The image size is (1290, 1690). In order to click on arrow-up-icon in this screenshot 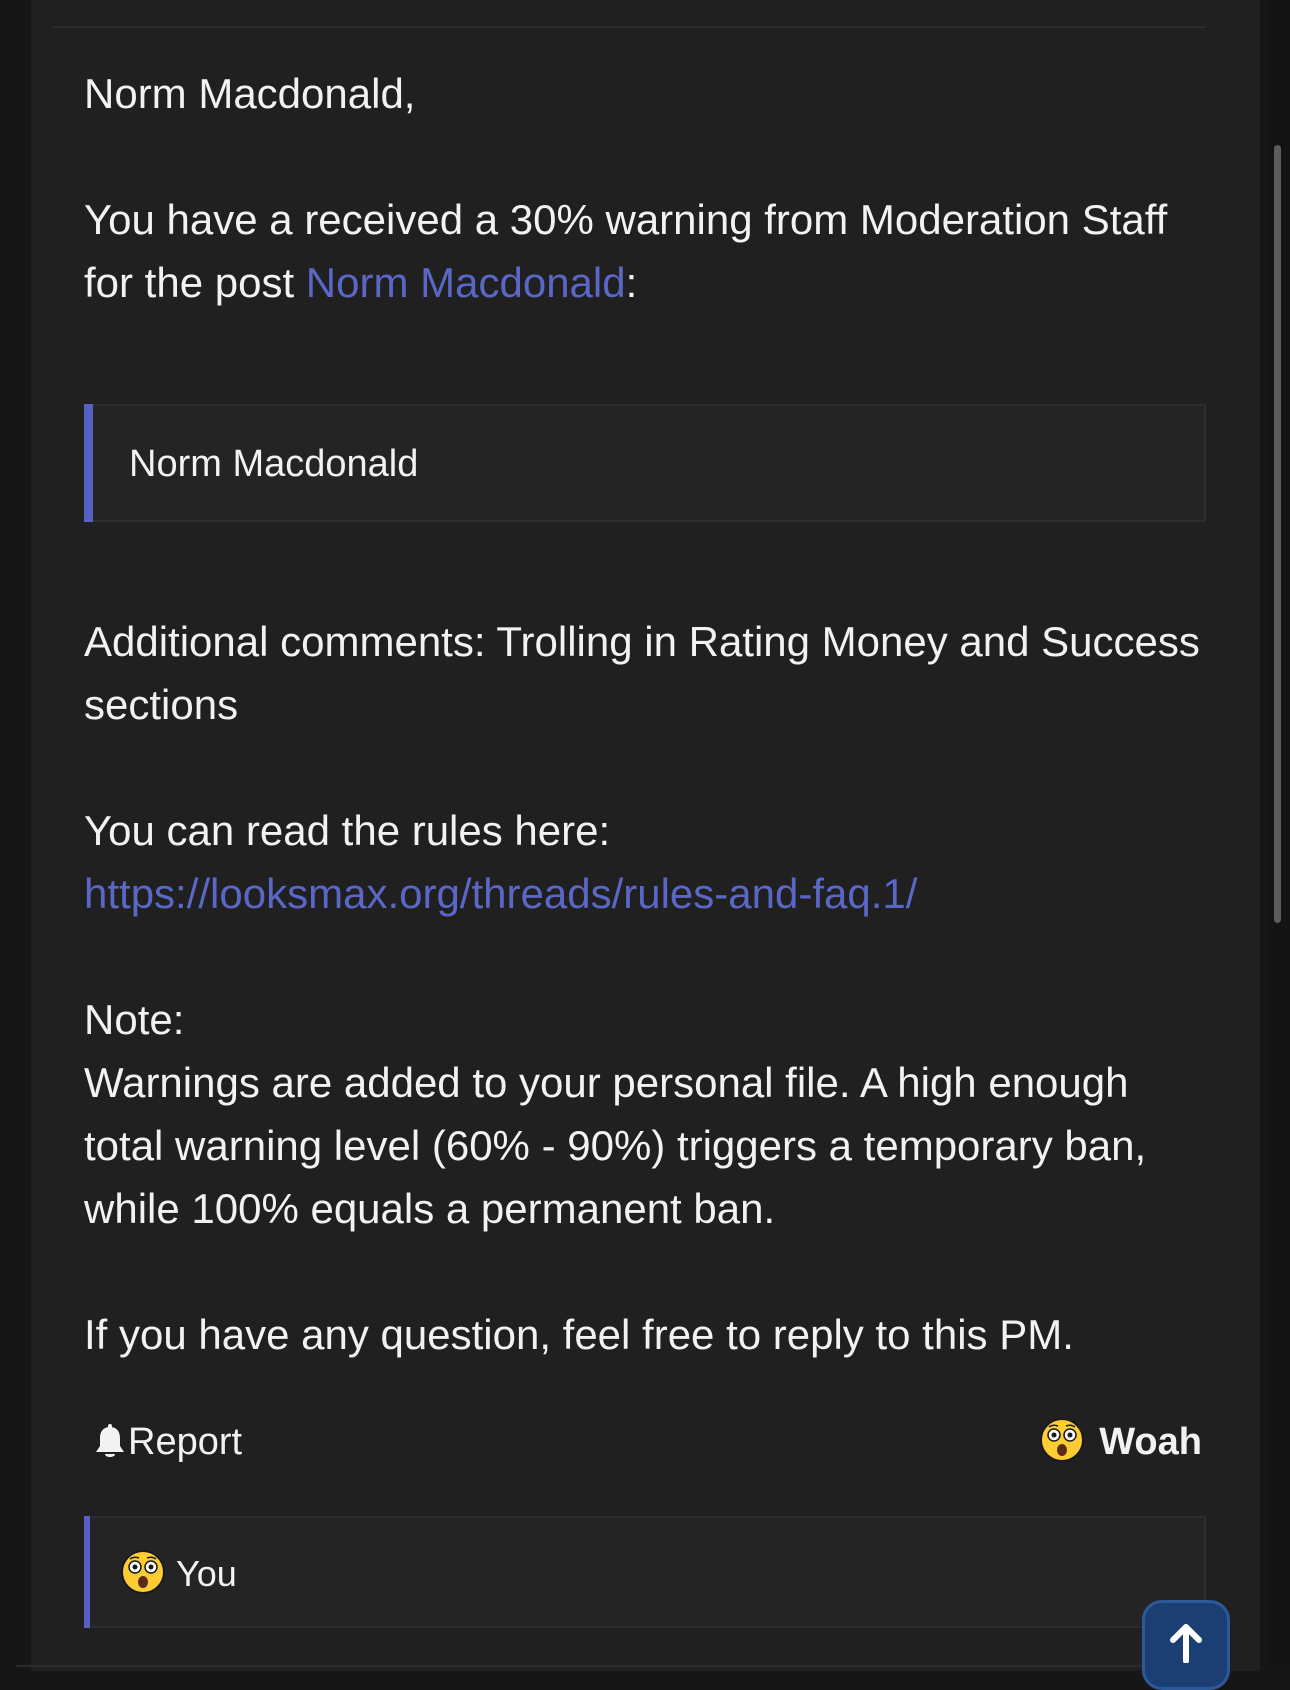, I will do `click(1186, 1655)`.